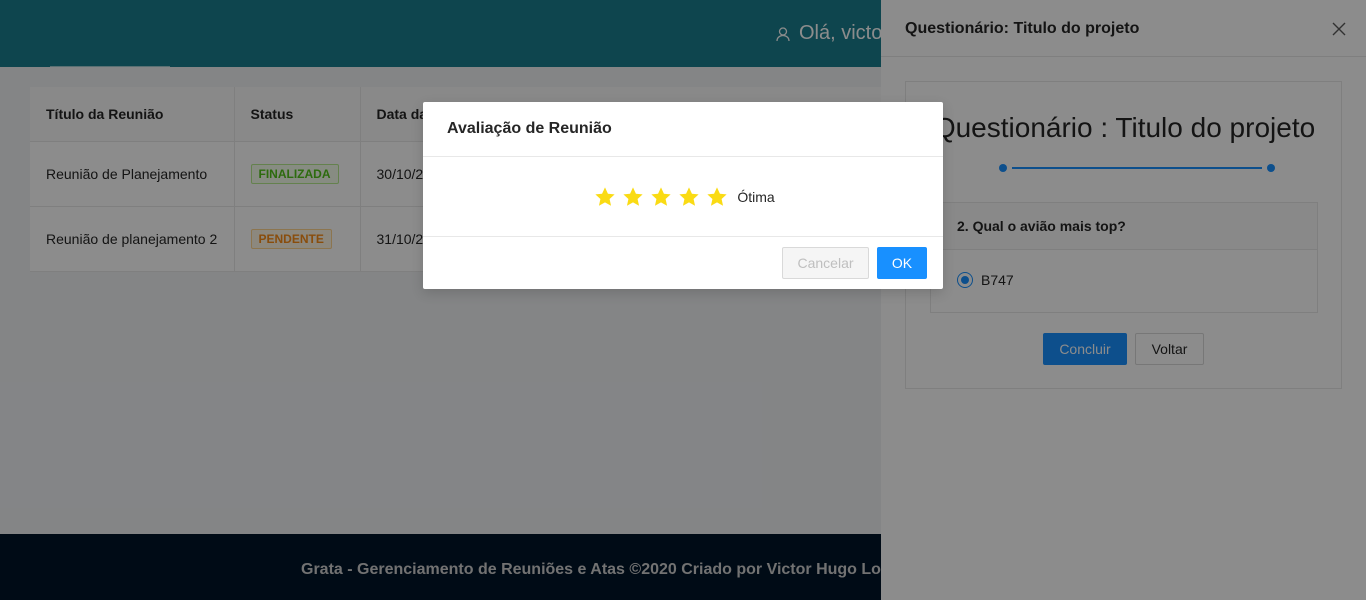  What do you see at coordinates (825, 263) in the screenshot?
I see `cancel-button: Cancelar` at bounding box center [825, 263].